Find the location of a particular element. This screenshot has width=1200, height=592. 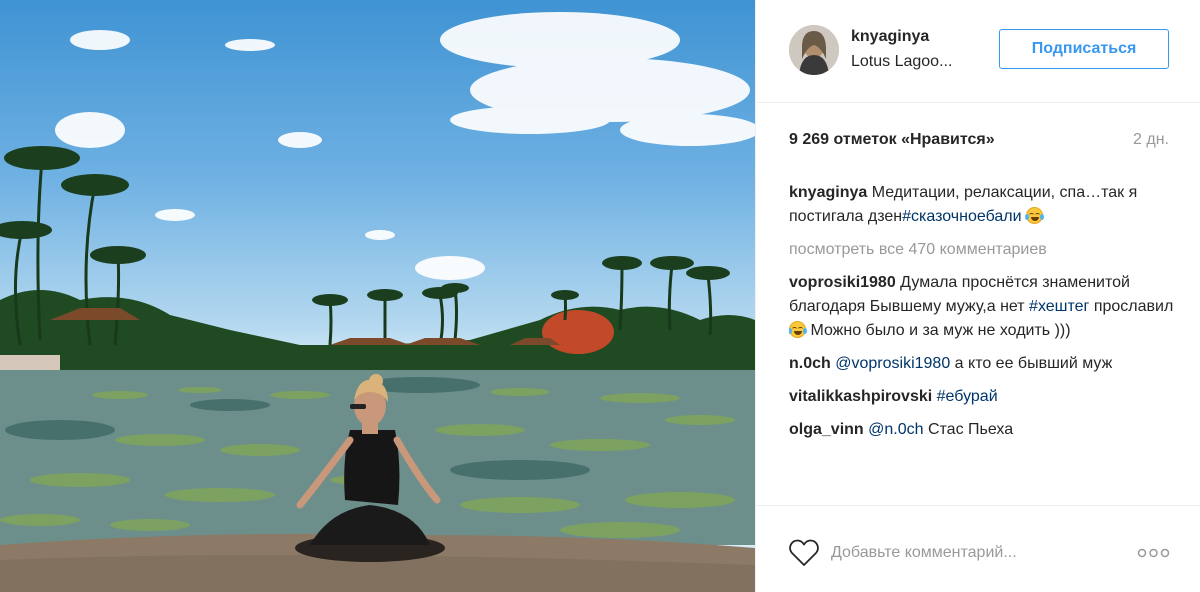

likes-row: 9 269 отметок «Нравится» 2 дн. is located at coordinates (979, 142).